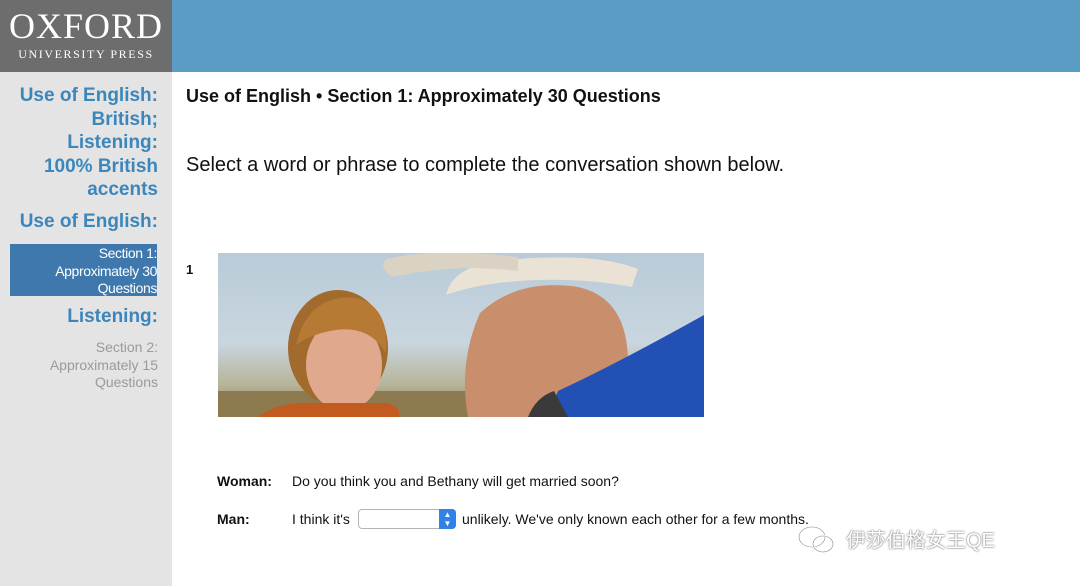 The image size is (1080, 586). I want to click on speaker-woman: Woman:, so click(244, 481).